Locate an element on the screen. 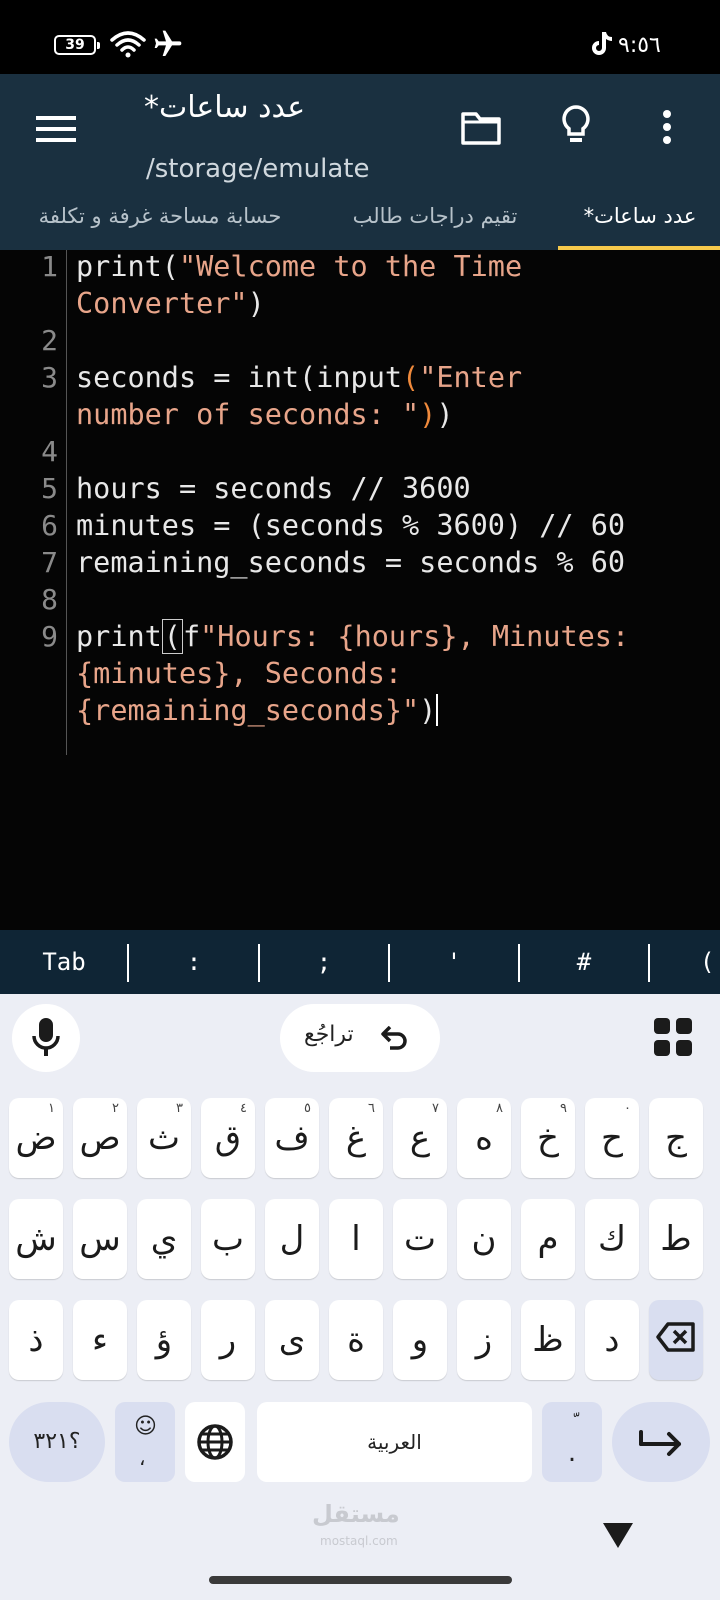 Image resolution: width=720 pixels, height=1600 pixels. key: ة is located at coordinates (356, 1340).